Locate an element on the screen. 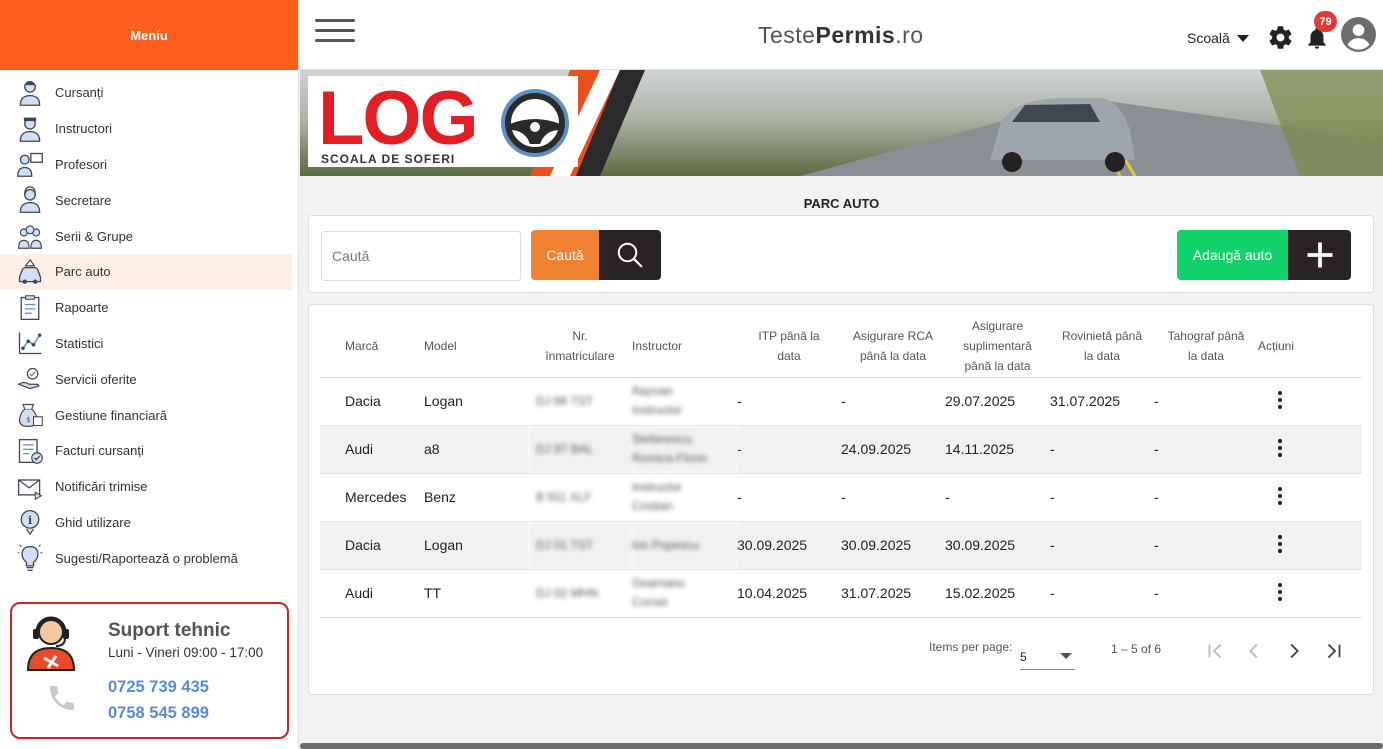 This screenshot has height=749, width=1383. col-rca: Asigurare RCA până la data is located at coordinates (893, 346).